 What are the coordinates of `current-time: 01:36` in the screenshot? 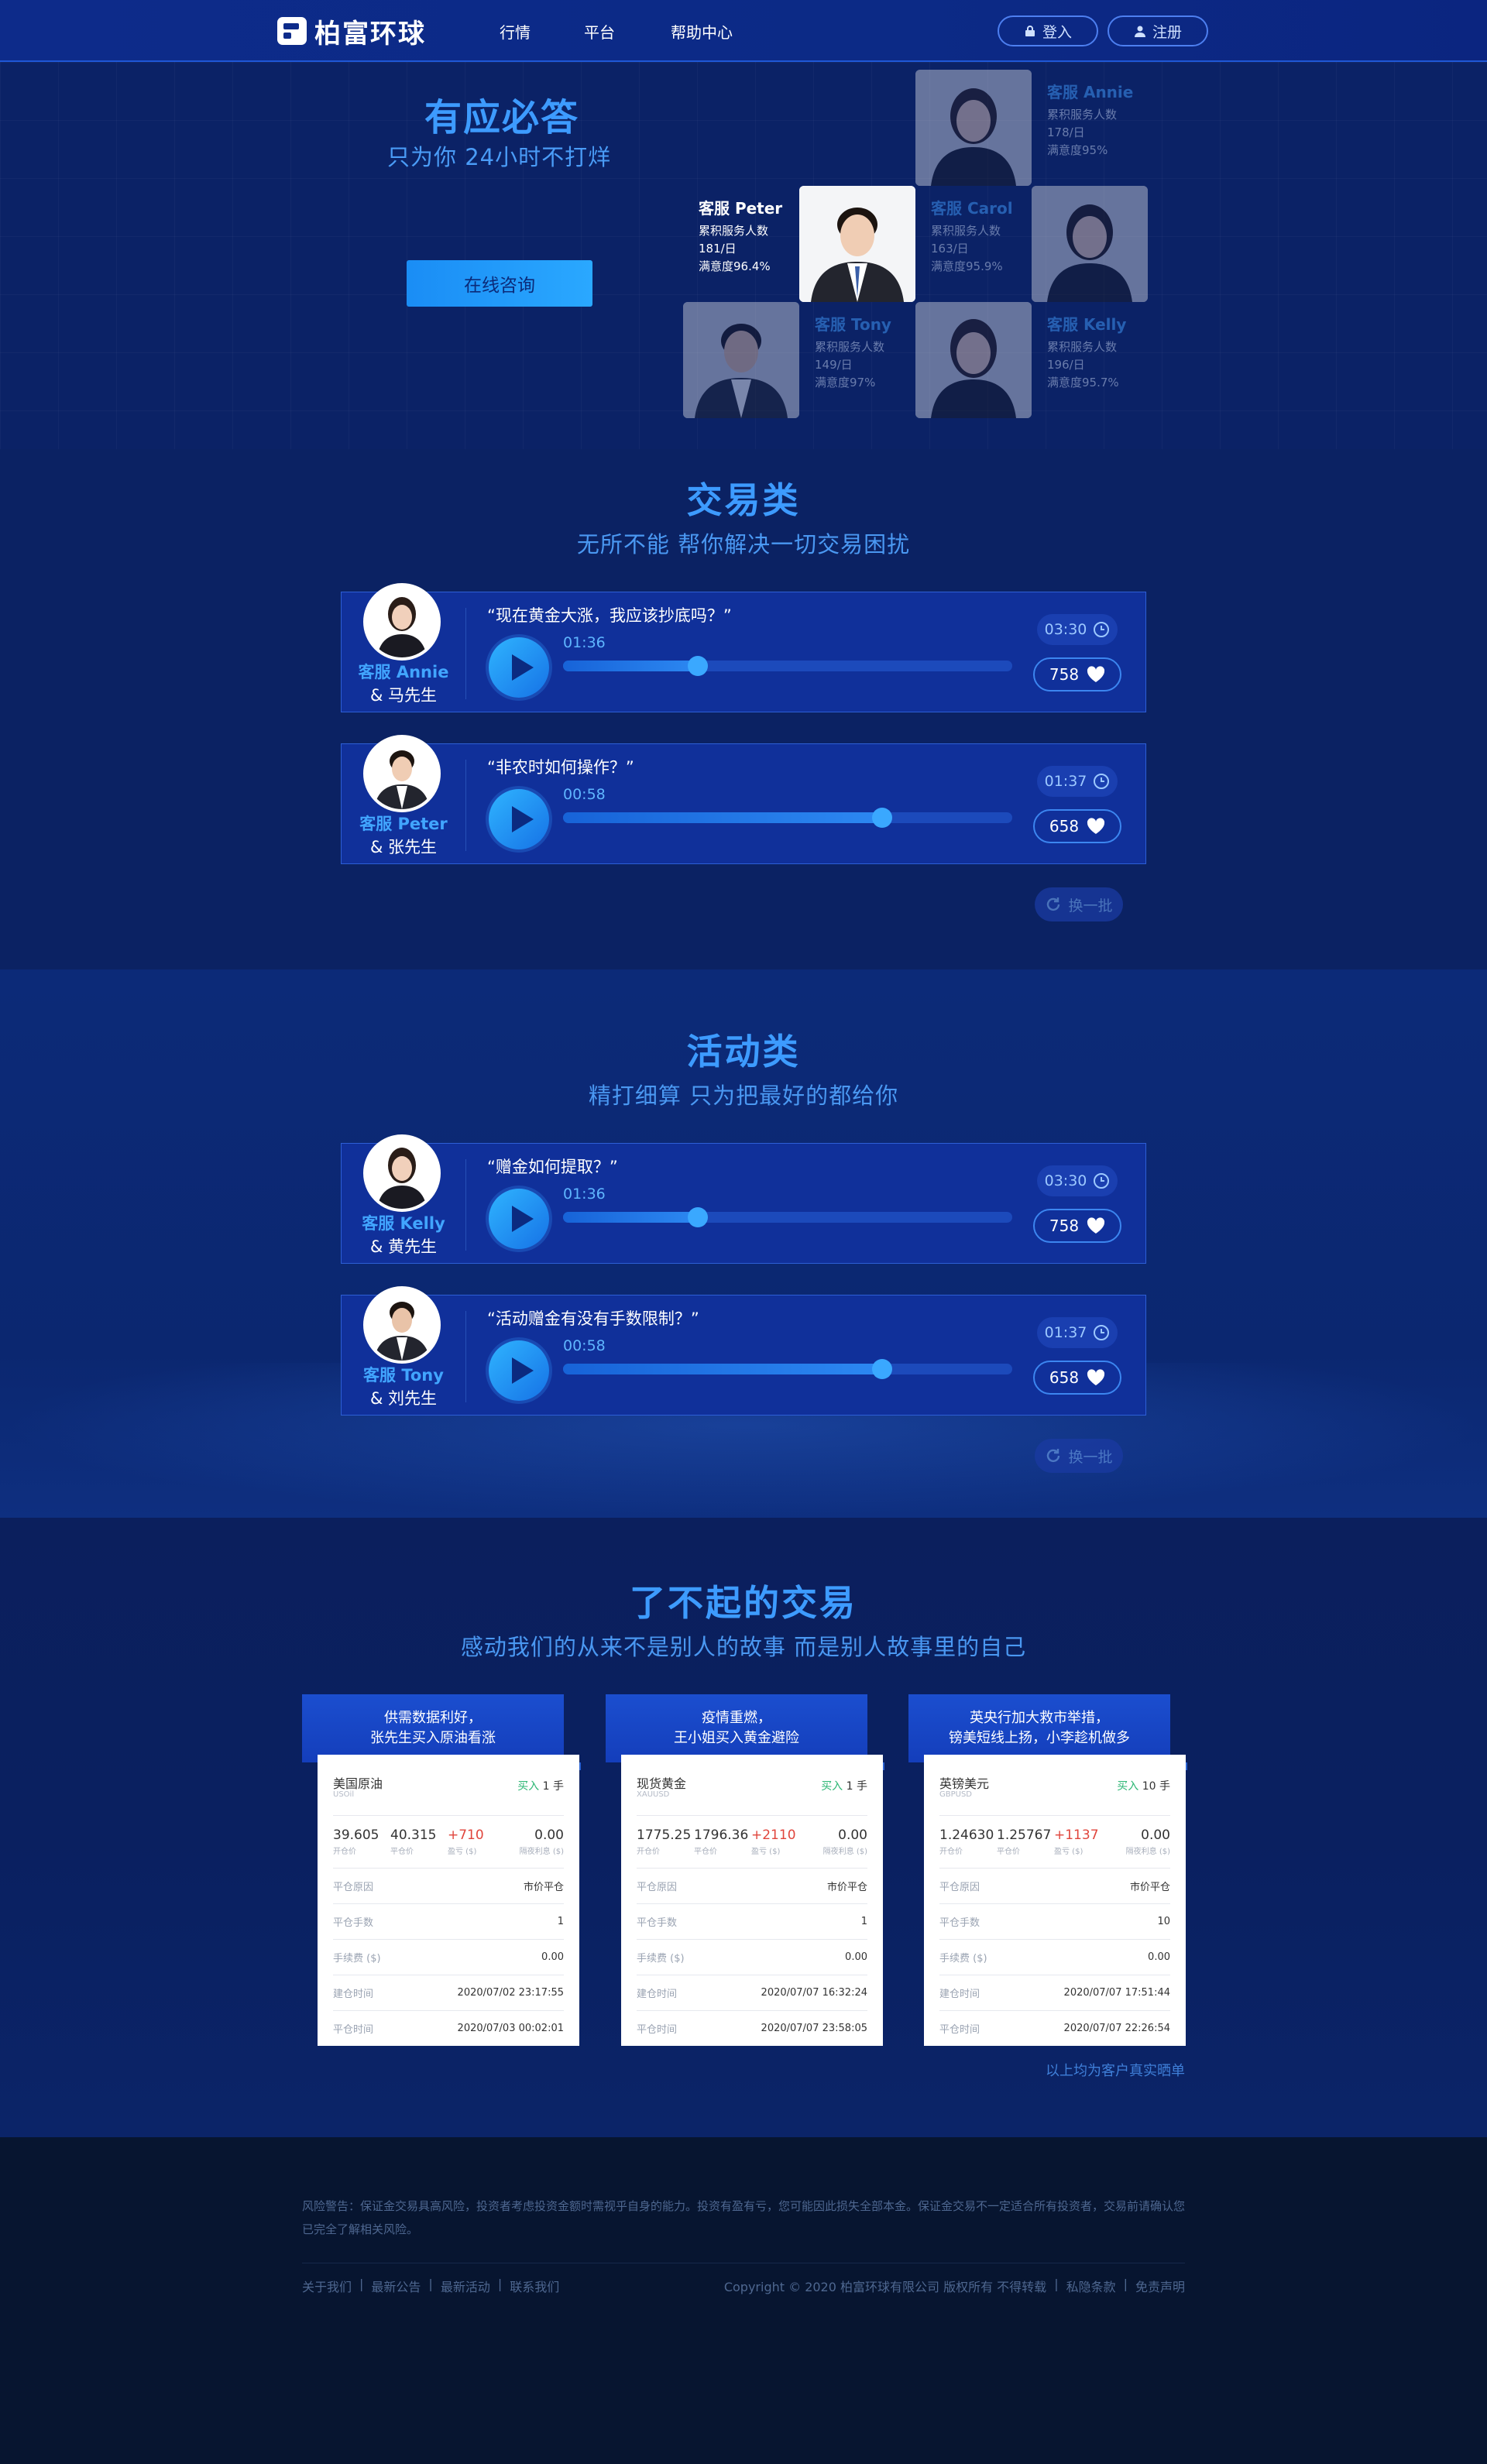 It's located at (584, 1194).